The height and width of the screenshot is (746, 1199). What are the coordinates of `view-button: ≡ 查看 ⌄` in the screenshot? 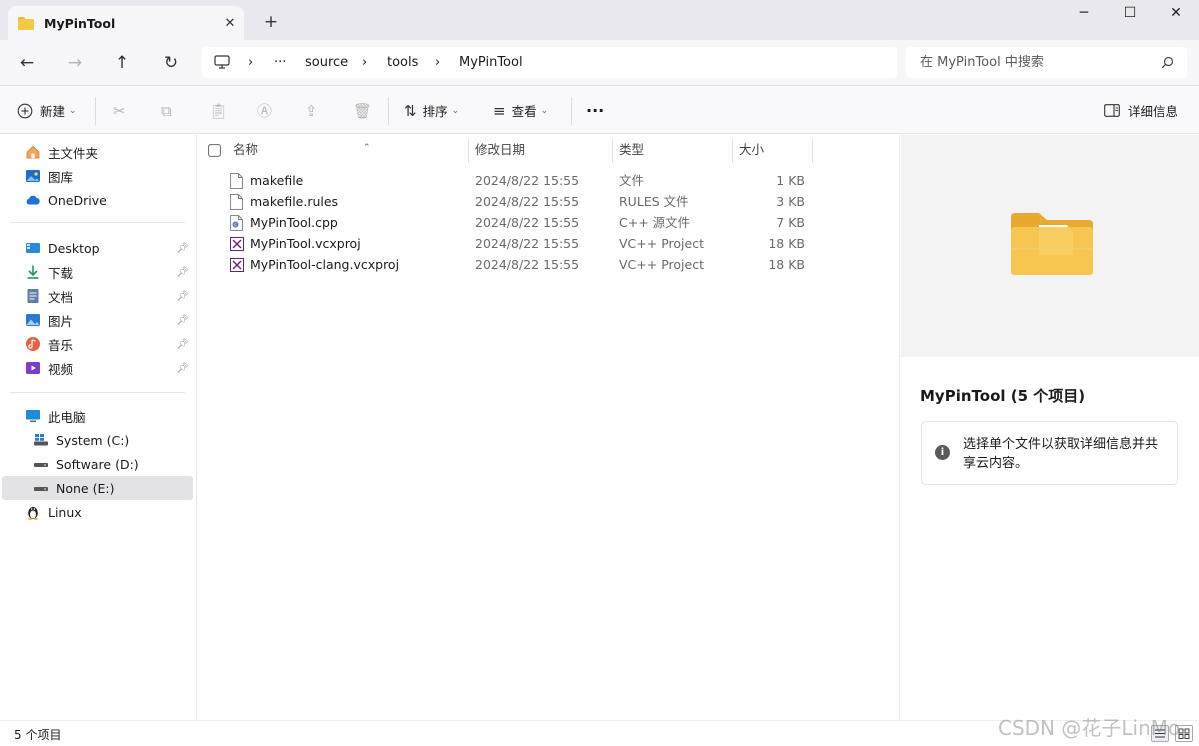 It's located at (520, 110).